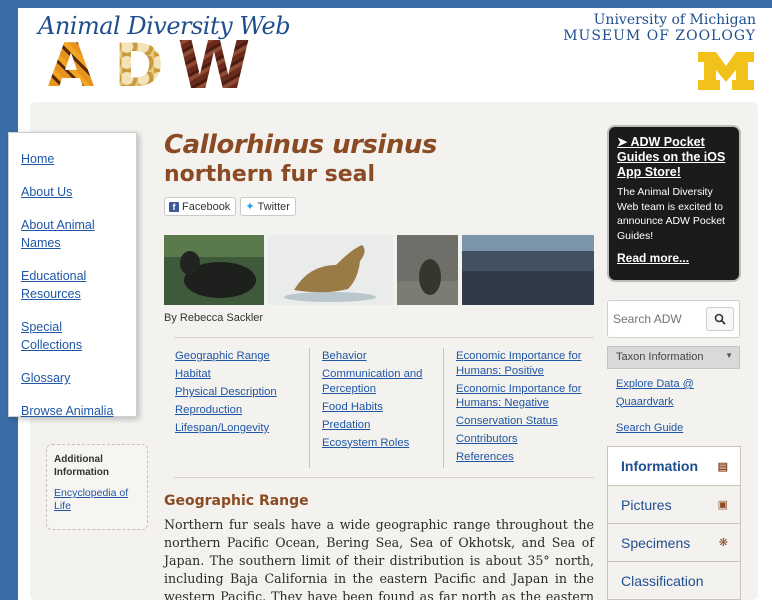 This screenshot has height=600, width=772. I want to click on toc-economic-positive: Economic Importance for Humans: Positive, so click(521, 363).